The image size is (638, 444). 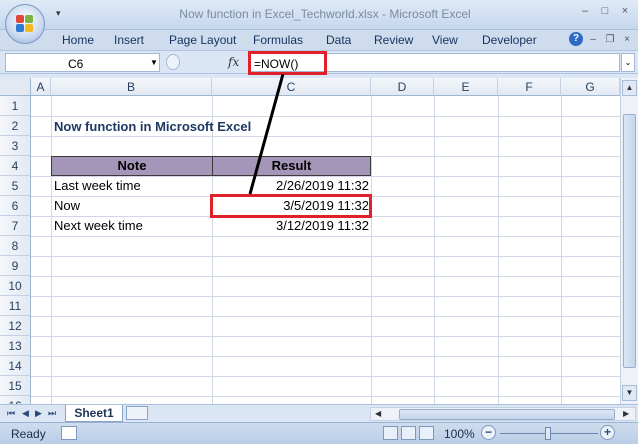 I want to click on row-header: 11, so click(x=15, y=306).